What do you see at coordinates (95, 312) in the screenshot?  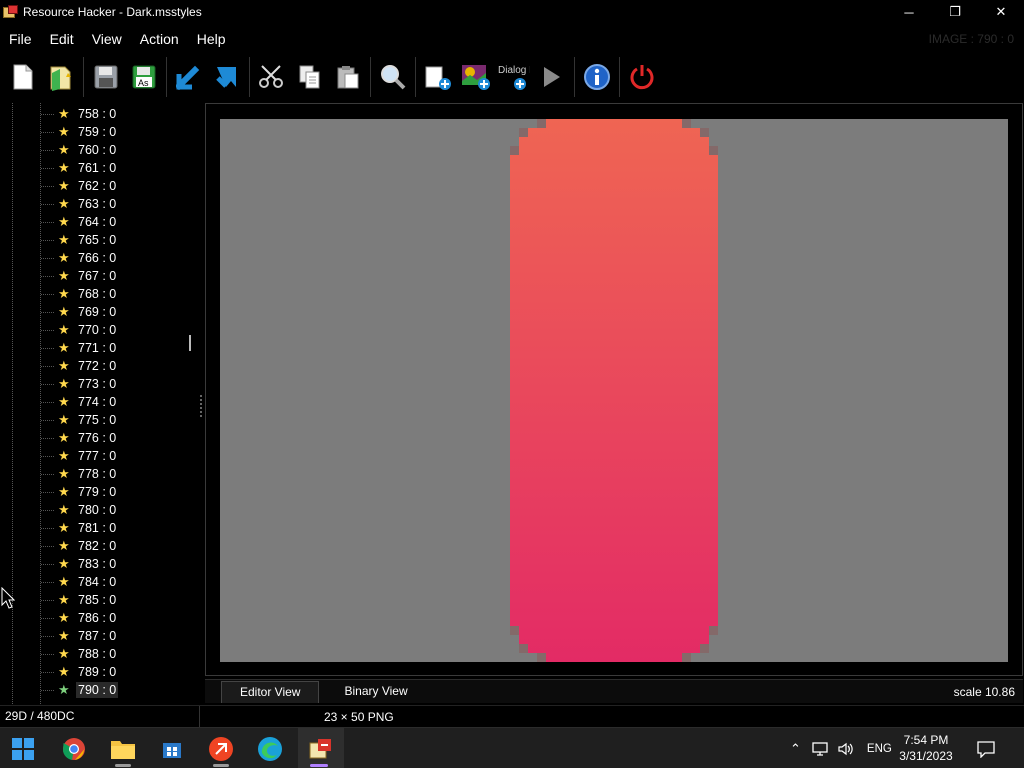 I see `tree-item: ★ 769 : 0` at bounding box center [95, 312].